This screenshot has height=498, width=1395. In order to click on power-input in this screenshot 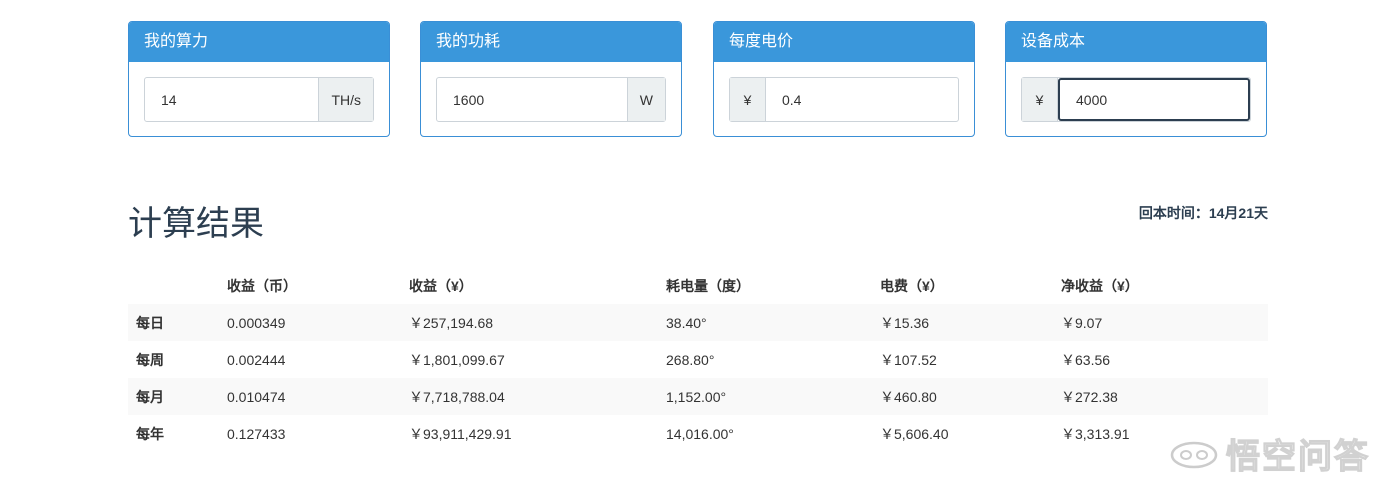, I will do `click(532, 99)`.